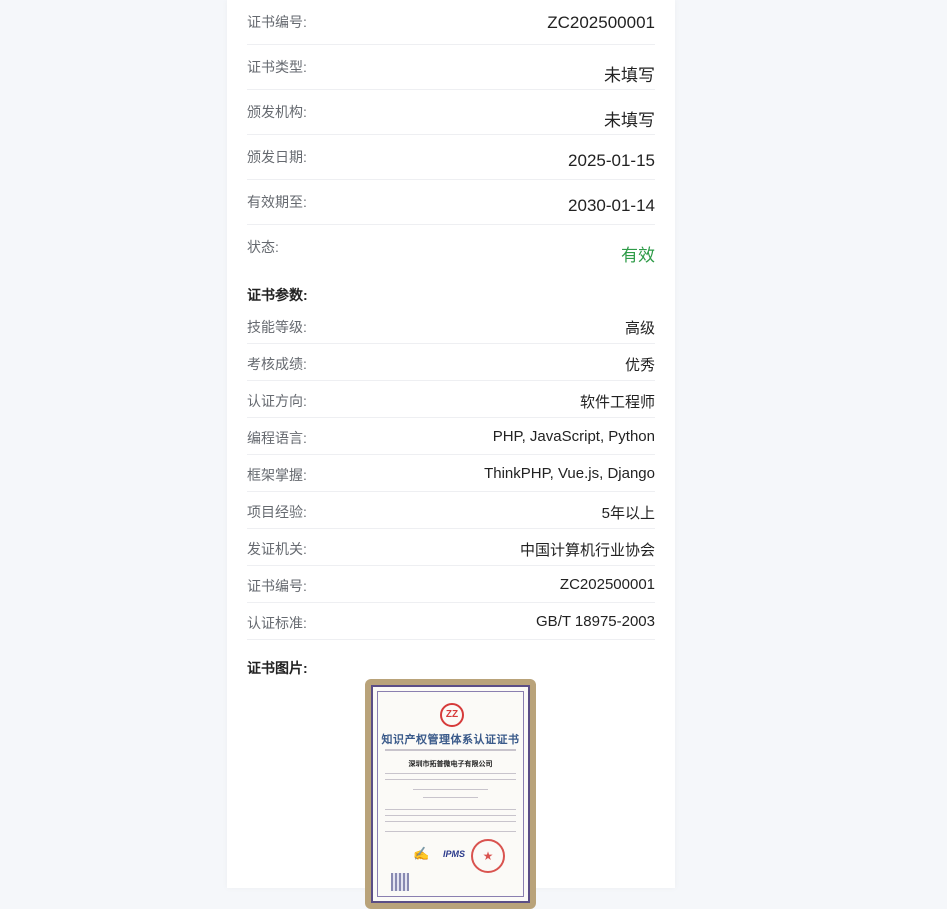 The width and height of the screenshot is (947, 909). Describe the element at coordinates (607, 584) in the screenshot. I see `param-value: ZC202500001` at that location.